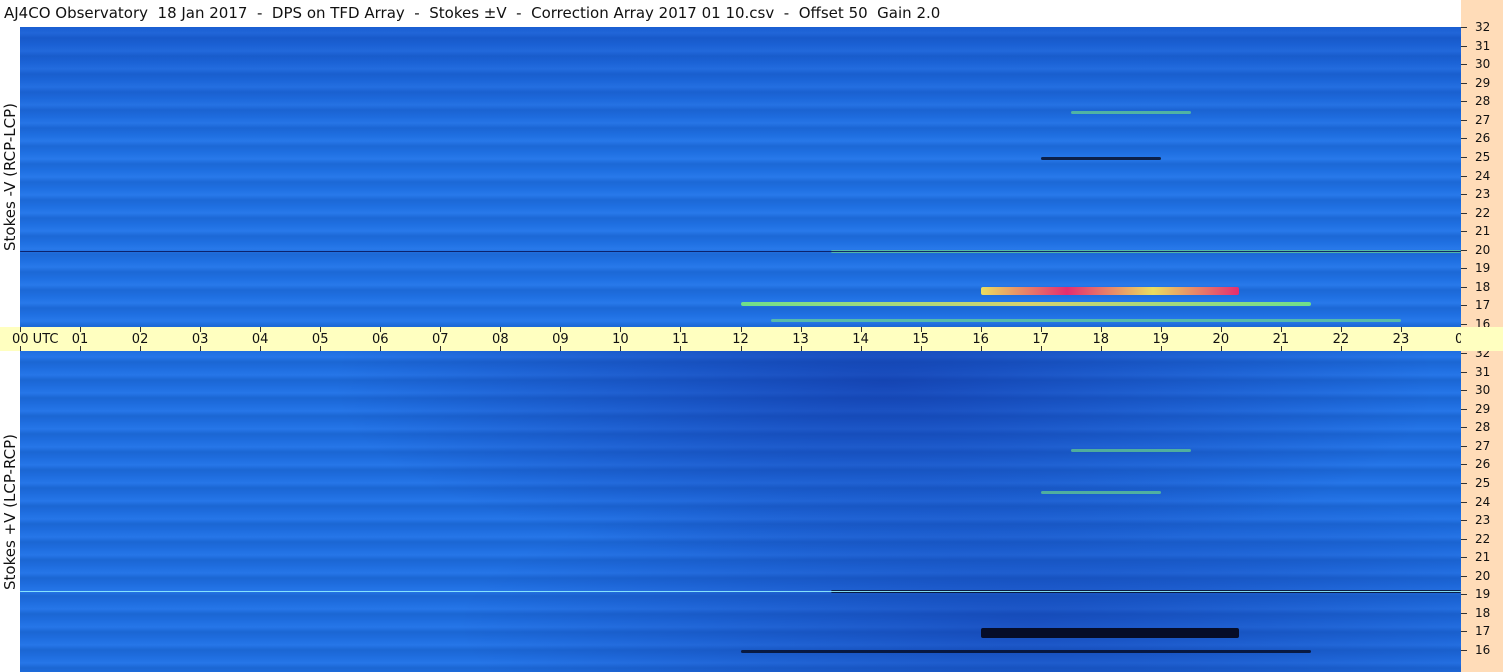 This screenshot has width=1503, height=672. What do you see at coordinates (1482, 339) in the screenshot?
I see `axis-corner` at bounding box center [1482, 339].